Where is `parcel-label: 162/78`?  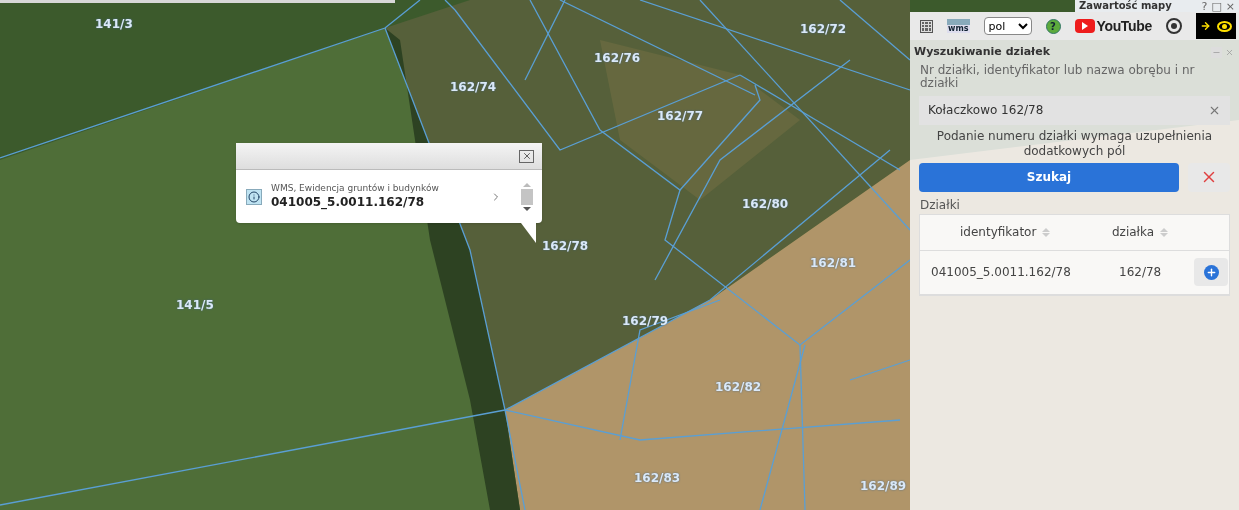 parcel-label: 162/78 is located at coordinates (565, 246).